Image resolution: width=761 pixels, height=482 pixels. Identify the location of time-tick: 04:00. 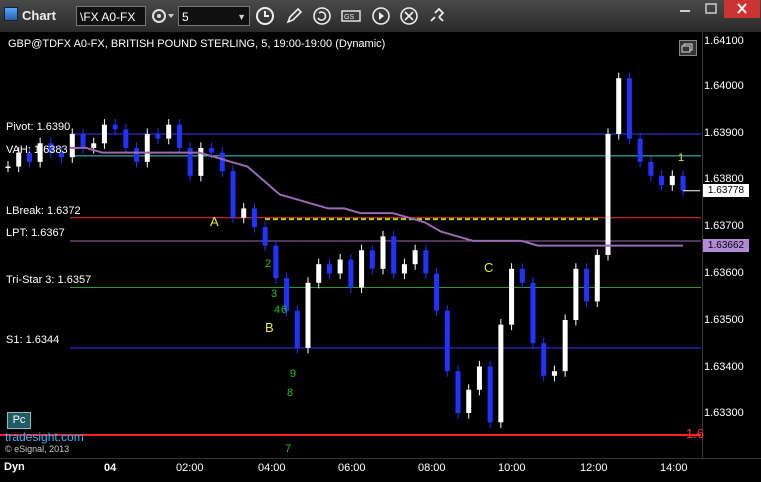
(272, 468).